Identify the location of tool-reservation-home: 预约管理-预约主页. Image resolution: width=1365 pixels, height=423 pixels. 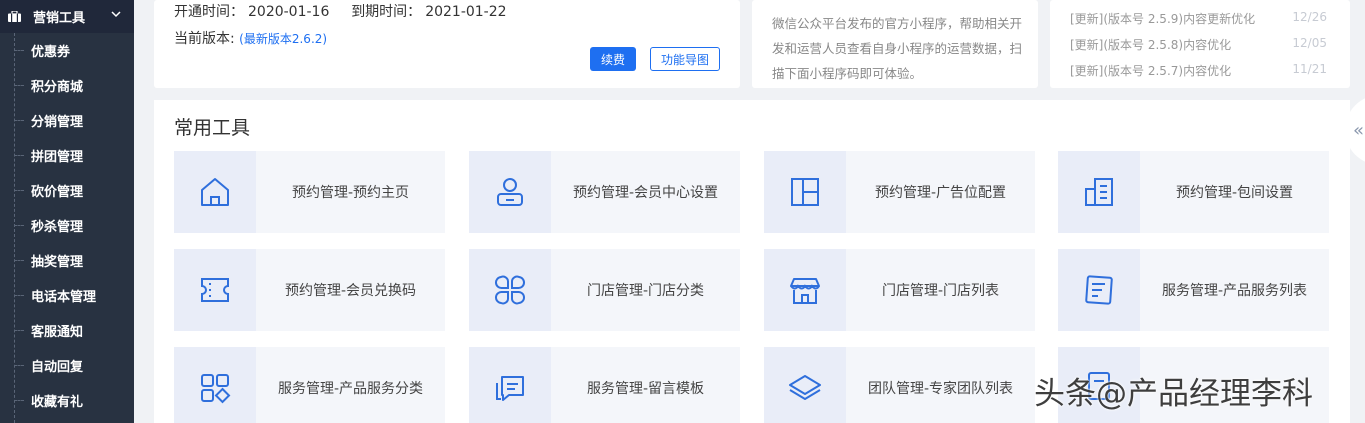
(309, 192).